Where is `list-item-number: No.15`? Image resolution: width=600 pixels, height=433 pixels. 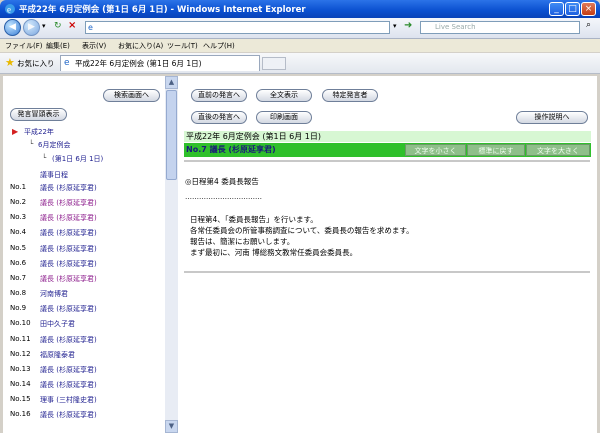
list-item-number: No.15 is located at coordinates (20, 399).